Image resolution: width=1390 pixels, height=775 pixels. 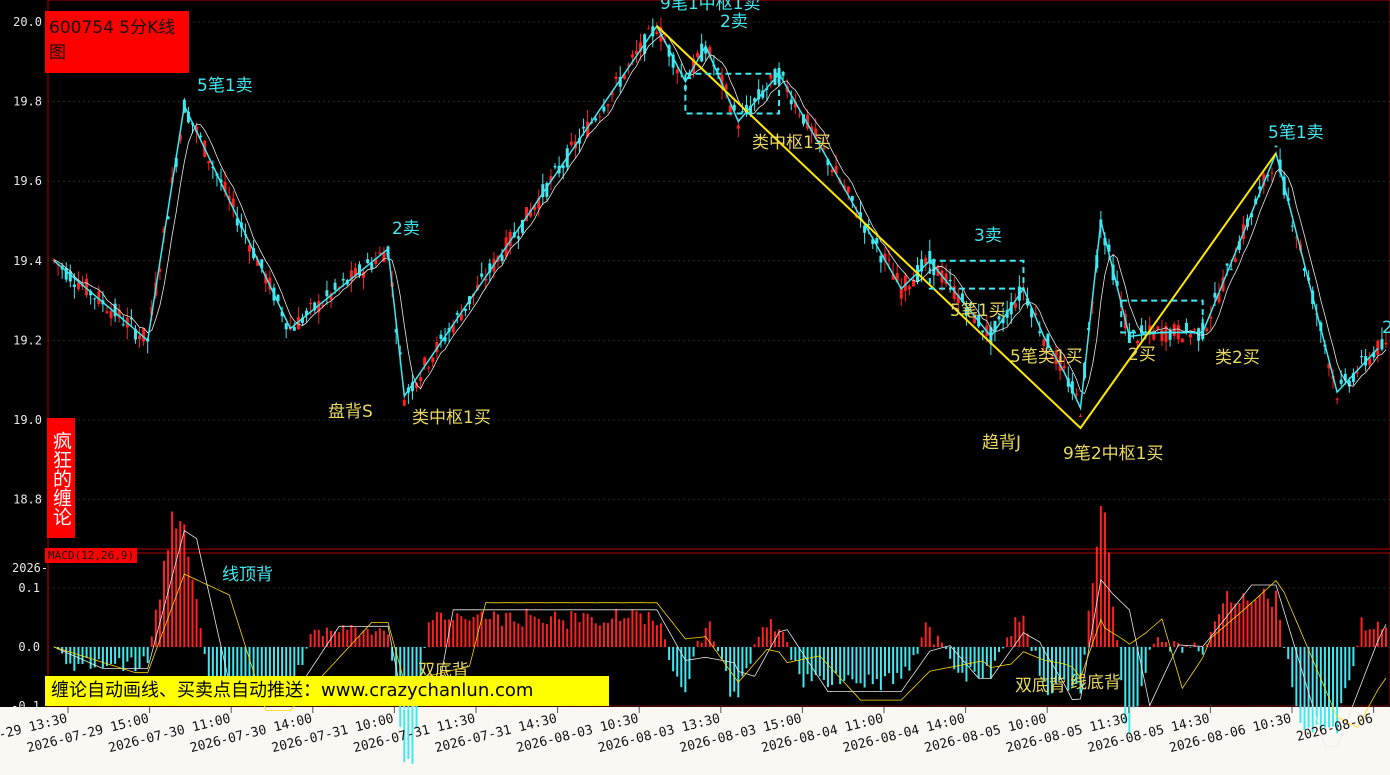 I want to click on y-tick-label: 19.8, so click(x=27, y=102).